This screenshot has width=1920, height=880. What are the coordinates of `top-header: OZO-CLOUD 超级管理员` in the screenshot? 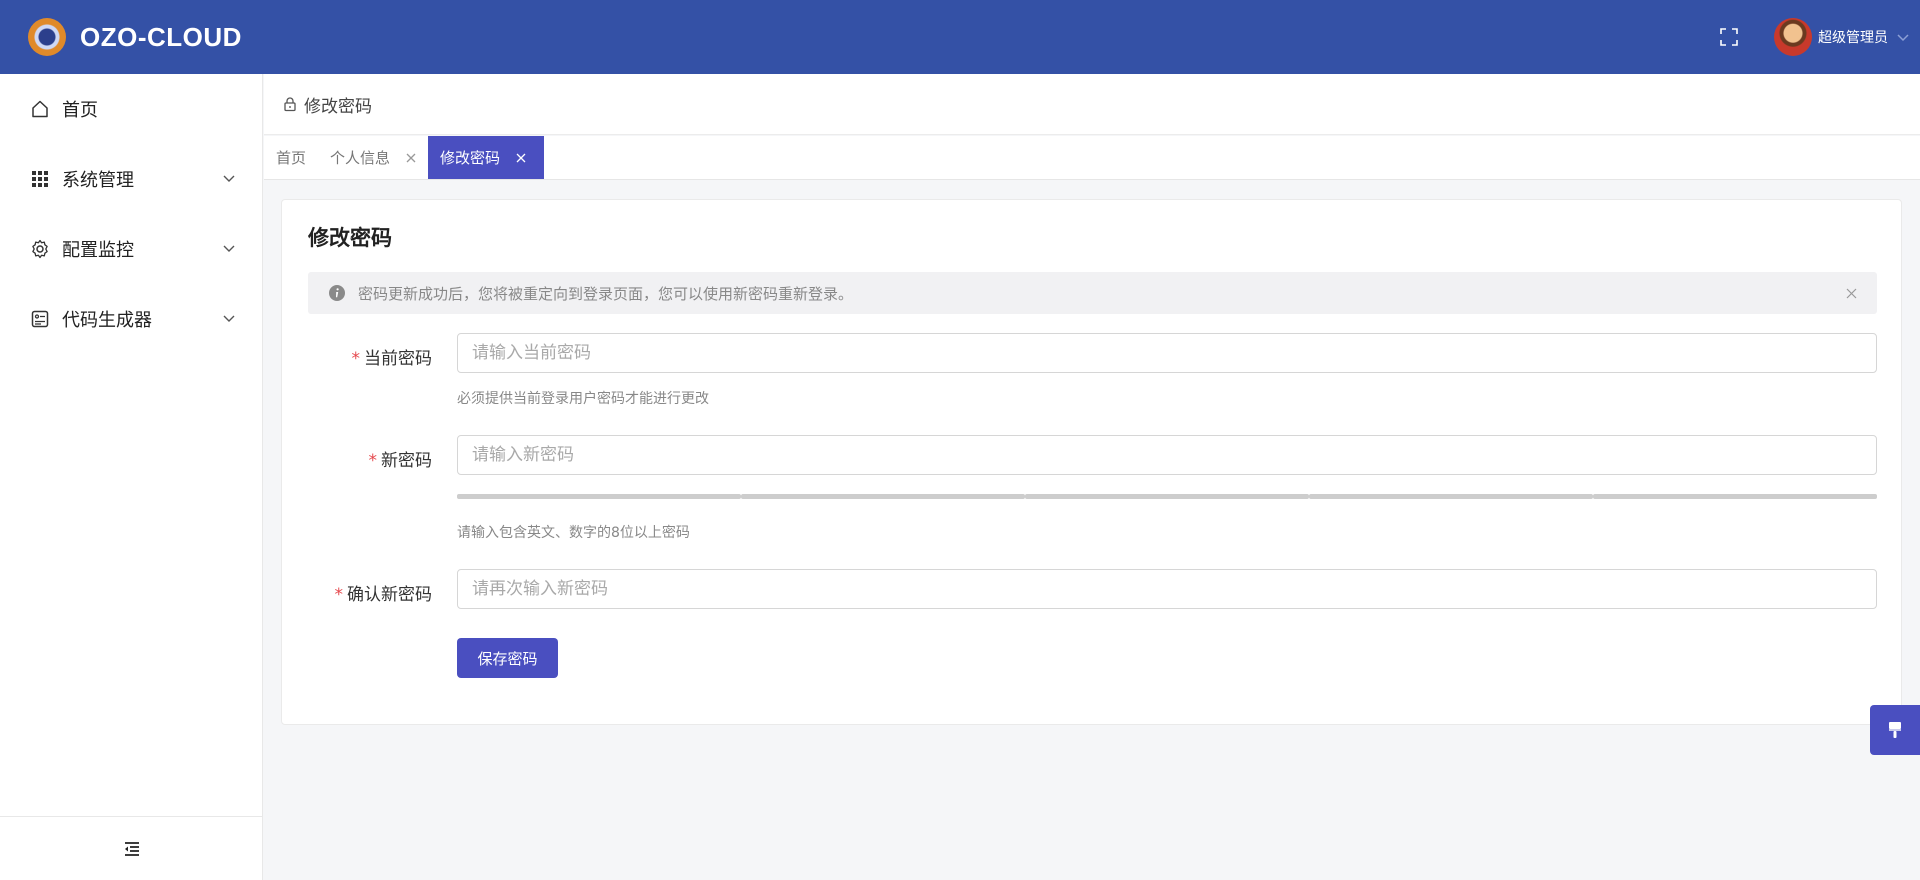 It's located at (960, 37).